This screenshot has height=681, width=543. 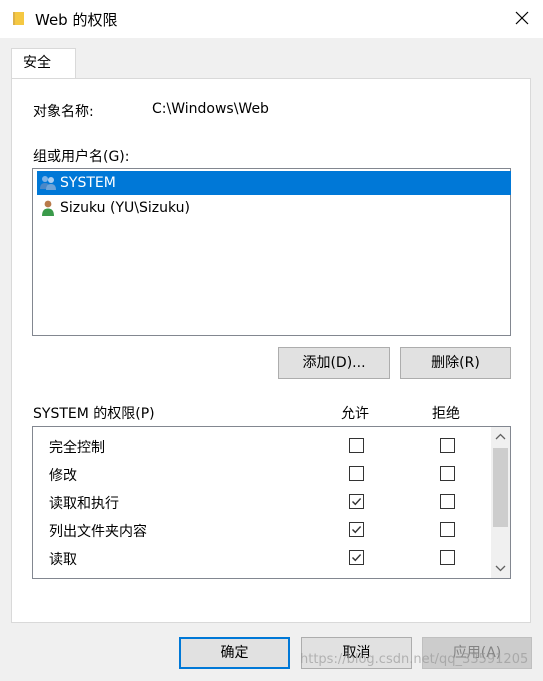 What do you see at coordinates (48, 208) in the screenshot?
I see `user-icon` at bounding box center [48, 208].